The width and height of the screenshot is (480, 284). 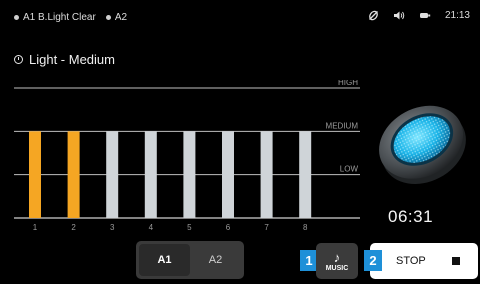 I want to click on status-item-label: A2, so click(x=121, y=17).